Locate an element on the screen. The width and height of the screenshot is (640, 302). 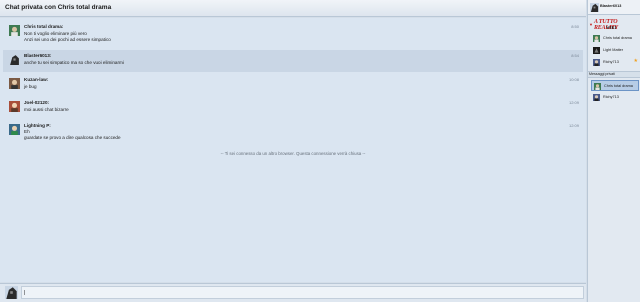
user-list-item: Chris total drama is located at coordinates (615, 38).